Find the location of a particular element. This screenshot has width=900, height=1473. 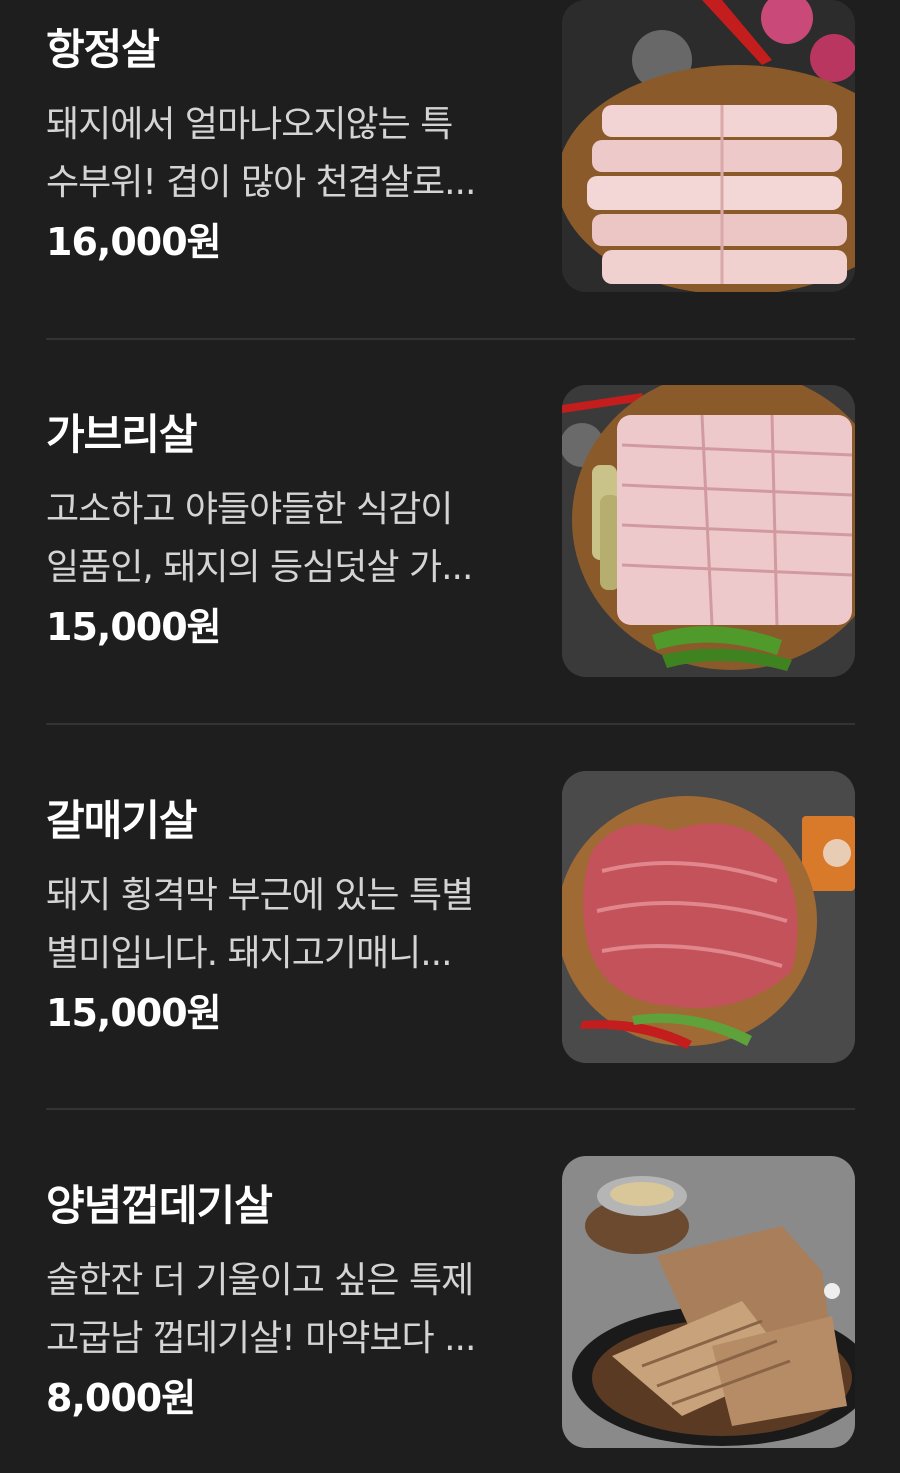

seasoned-pork-skin-image is located at coordinates (708, 1302).